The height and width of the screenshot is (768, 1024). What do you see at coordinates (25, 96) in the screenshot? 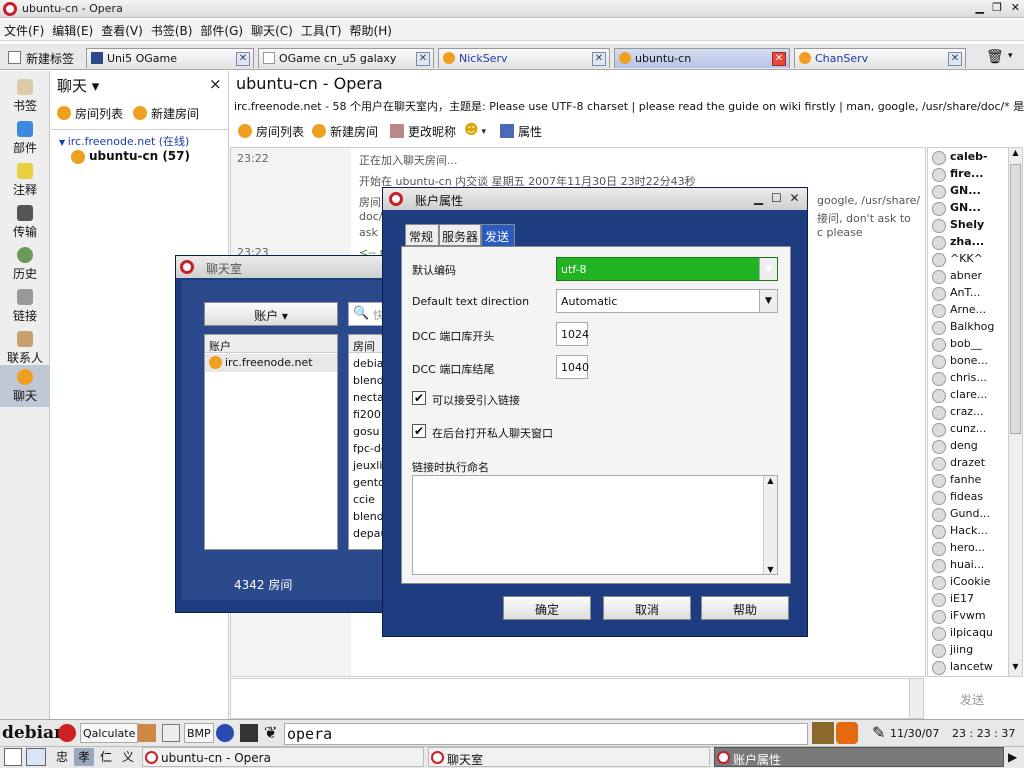
I see `sidebar-item-bookmarks: 书签` at bounding box center [25, 96].